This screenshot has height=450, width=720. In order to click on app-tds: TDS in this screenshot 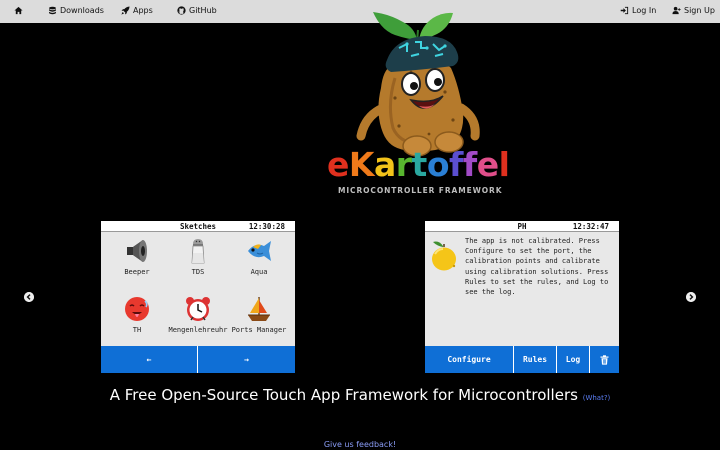, I will do `click(198, 256)`.